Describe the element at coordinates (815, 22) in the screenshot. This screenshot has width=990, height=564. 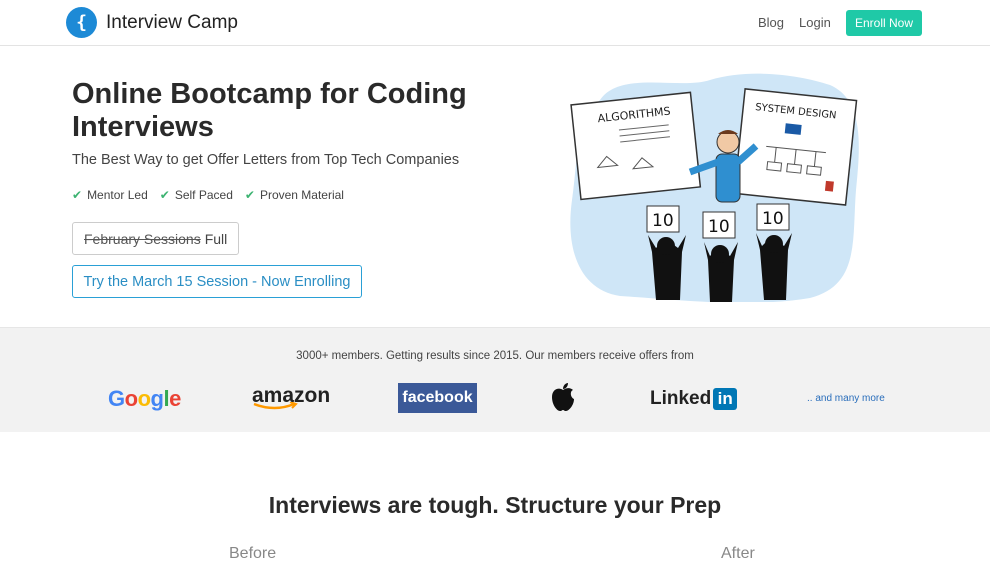
I see `nav-login-link: Login` at that location.